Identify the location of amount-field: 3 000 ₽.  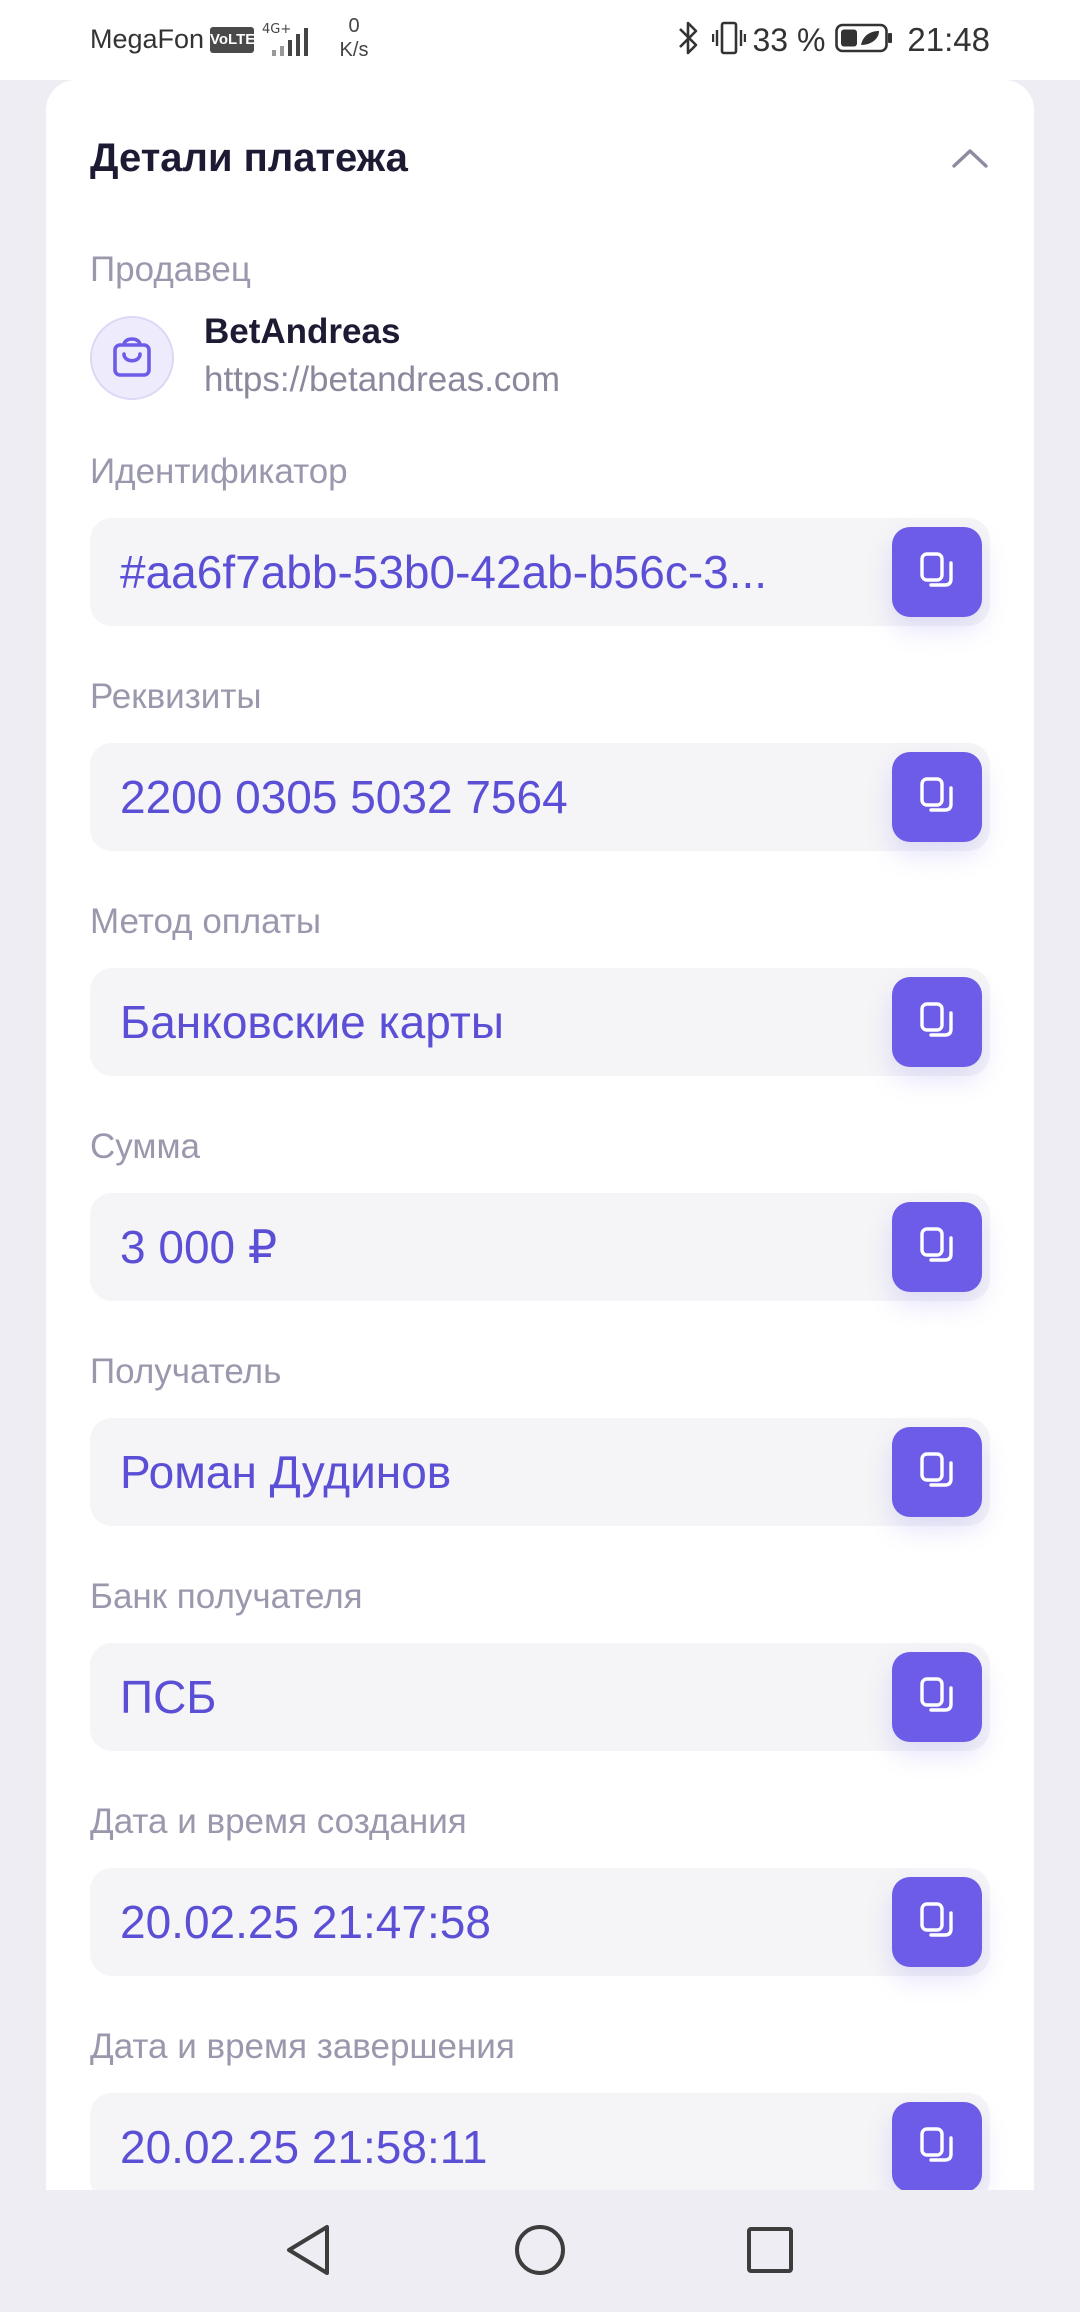
(540, 1247).